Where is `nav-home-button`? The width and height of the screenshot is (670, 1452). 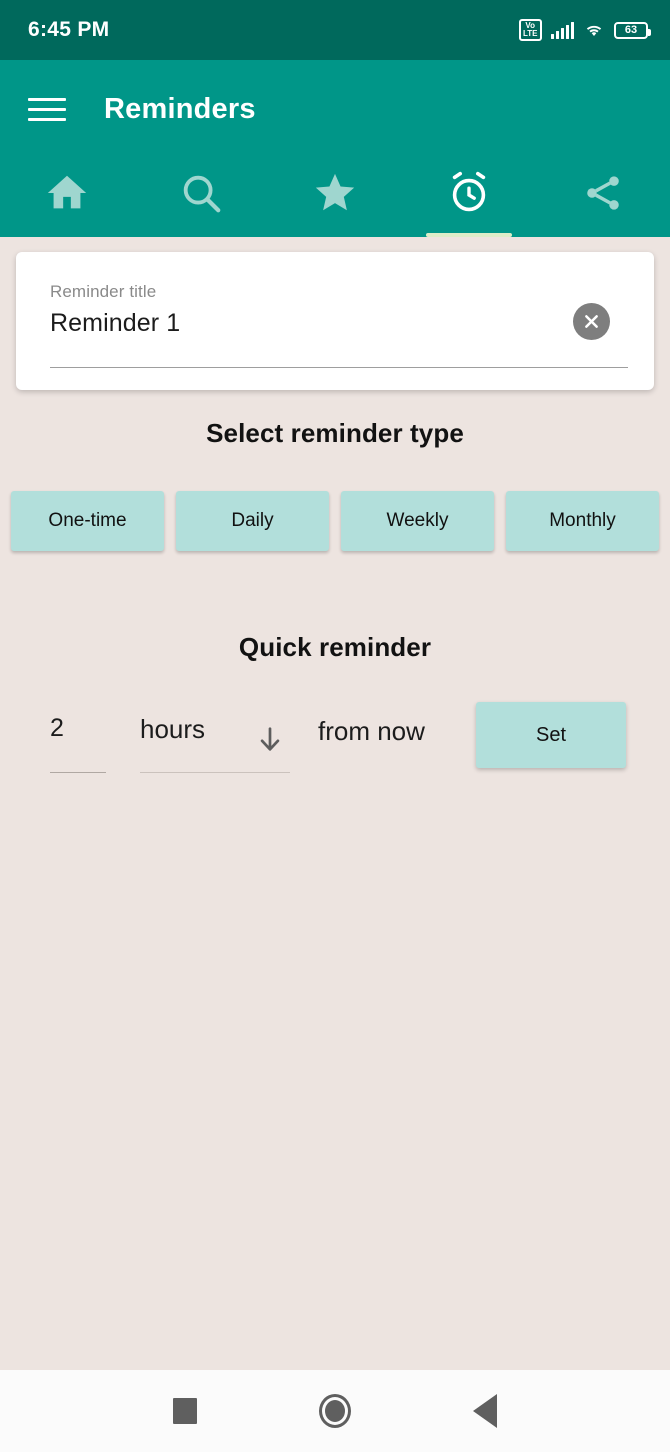
nav-home-button is located at coordinates (335, 1411).